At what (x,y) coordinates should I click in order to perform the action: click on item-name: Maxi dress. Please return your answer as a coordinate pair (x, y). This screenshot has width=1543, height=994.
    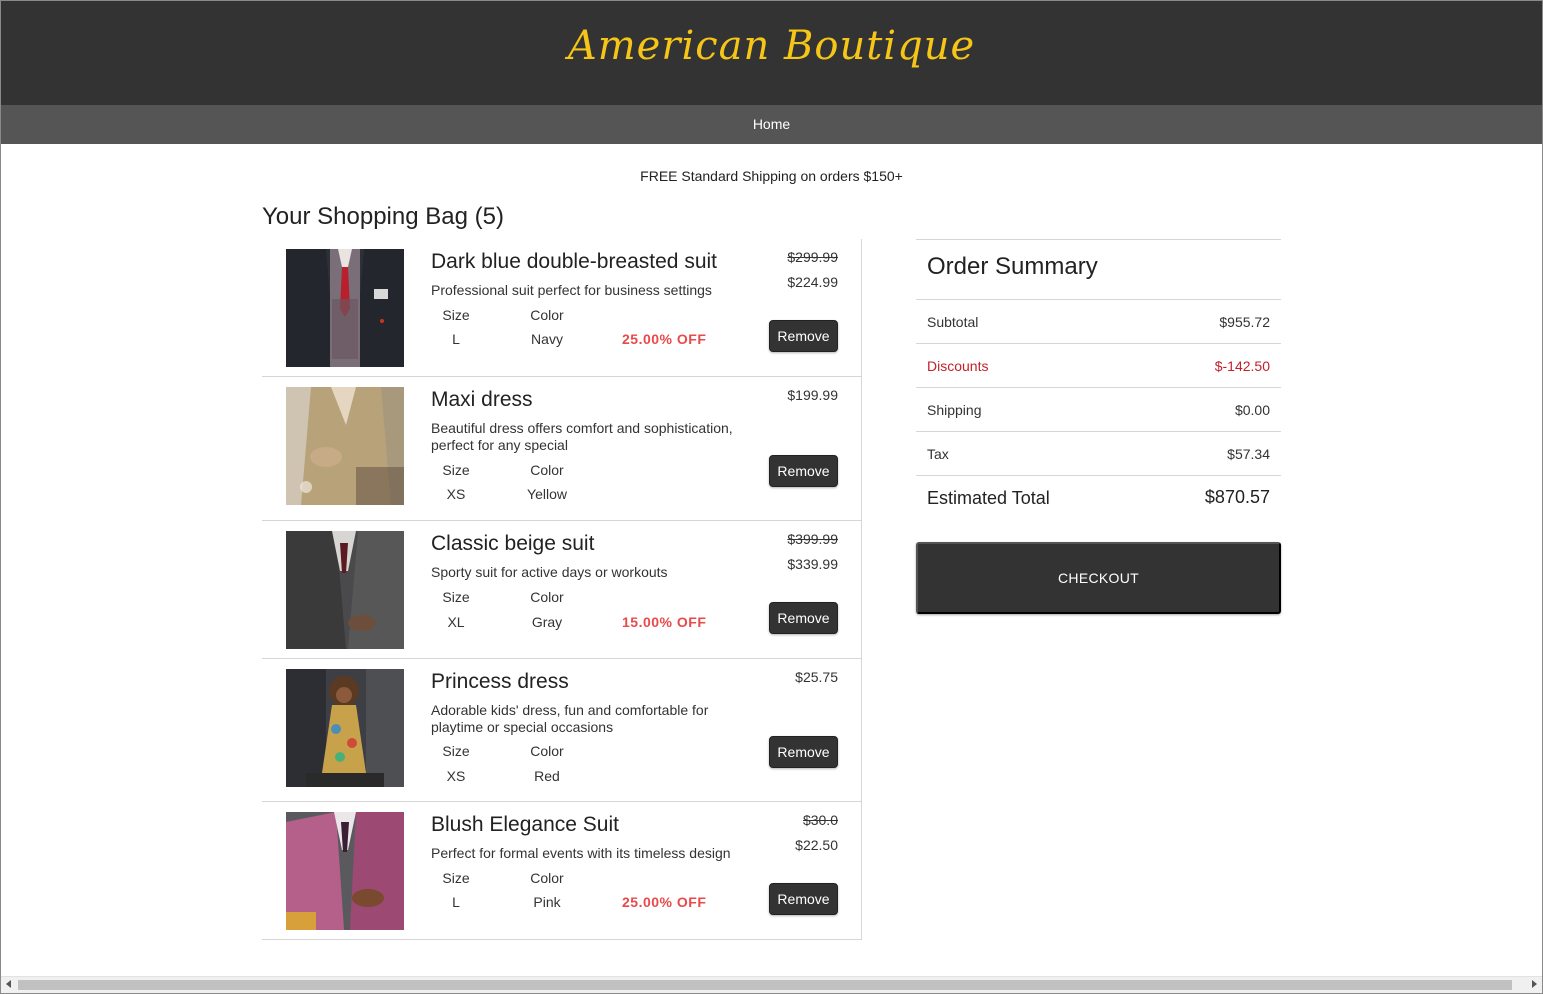
    Looking at the image, I should click on (482, 400).